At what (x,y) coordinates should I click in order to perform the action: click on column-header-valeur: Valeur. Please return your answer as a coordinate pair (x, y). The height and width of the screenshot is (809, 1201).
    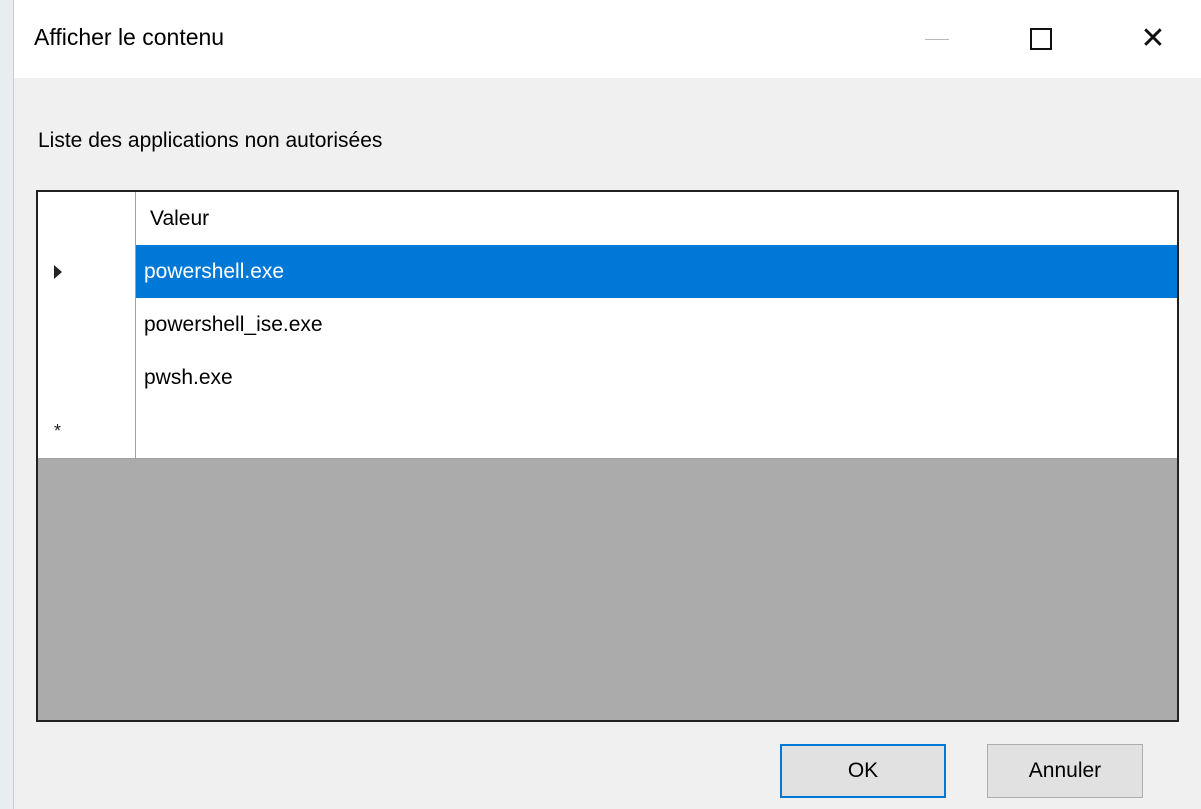
    Looking at the image, I should click on (656, 219).